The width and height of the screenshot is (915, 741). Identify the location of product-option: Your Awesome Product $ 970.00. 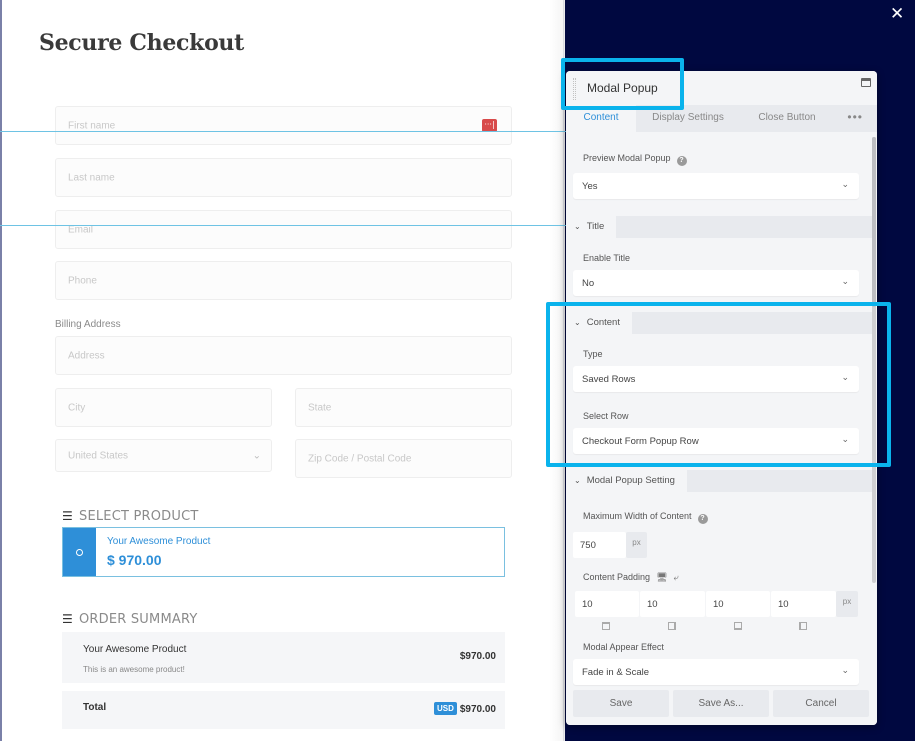
(283, 552).